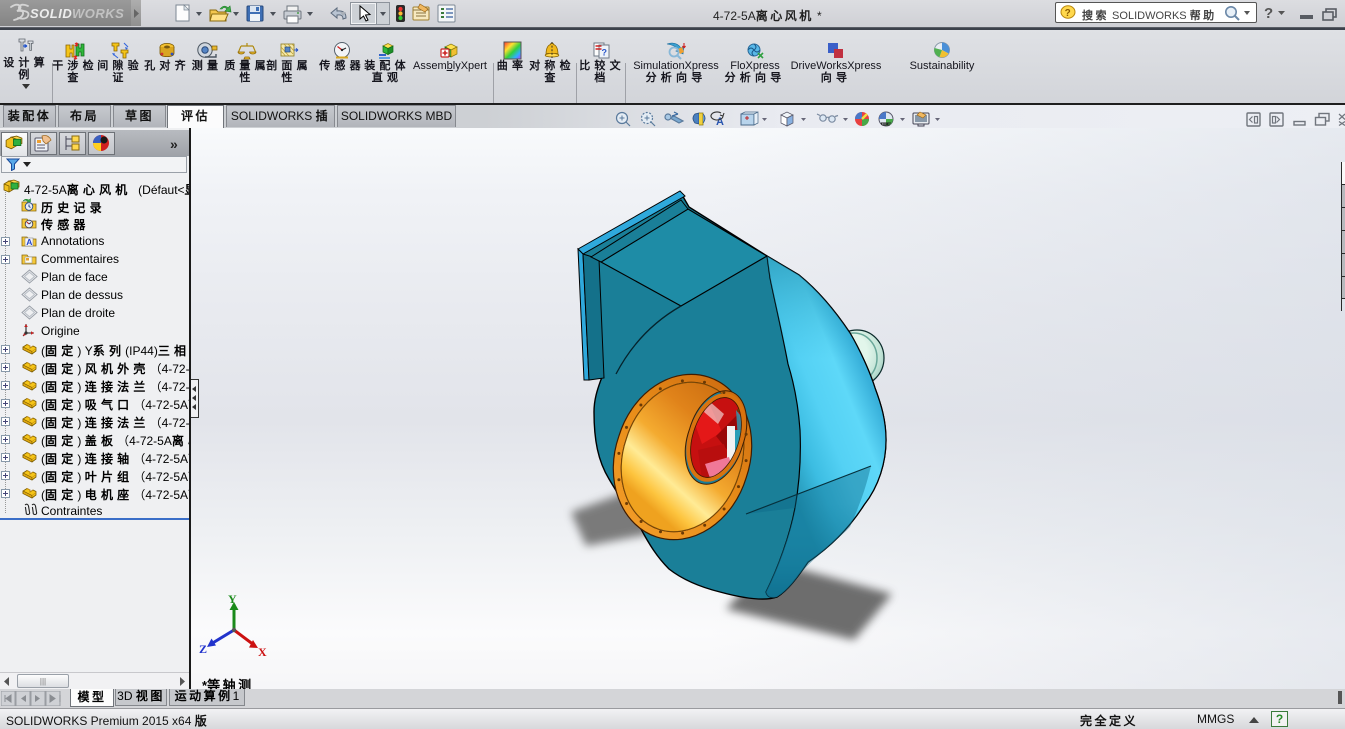  Describe the element at coordinates (29, 242) in the screenshot. I see `svg-text: A` at that location.